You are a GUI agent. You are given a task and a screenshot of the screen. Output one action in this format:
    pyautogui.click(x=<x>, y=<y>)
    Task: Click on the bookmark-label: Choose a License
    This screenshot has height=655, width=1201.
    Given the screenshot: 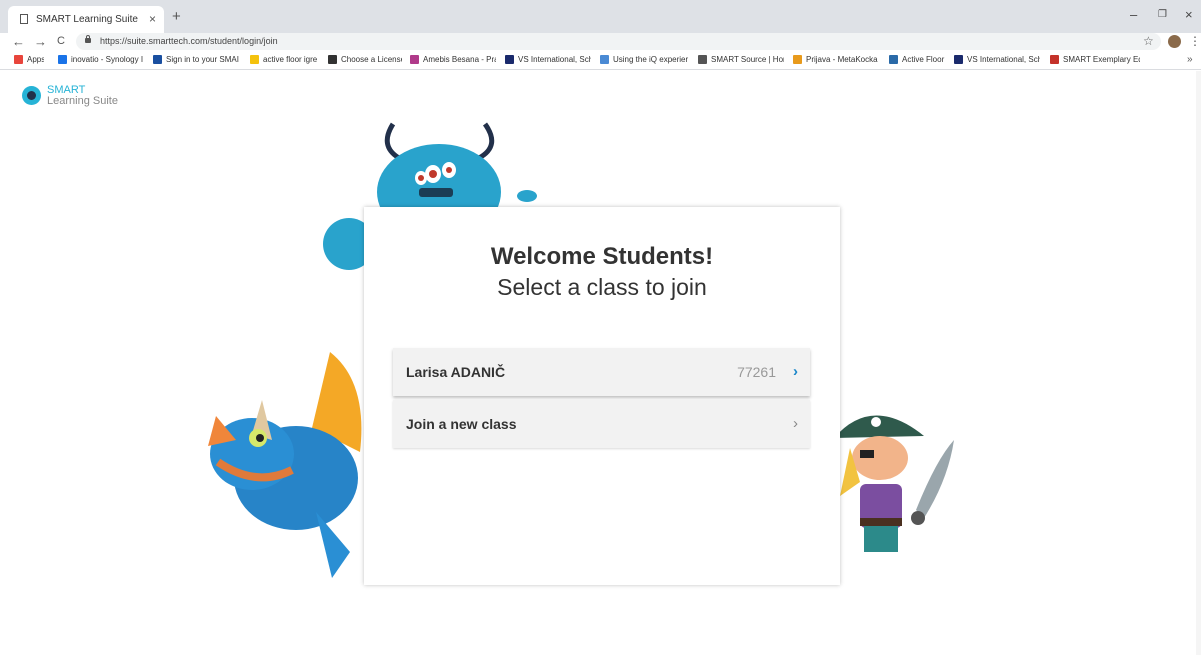 What is the action you would take?
    pyautogui.click(x=371, y=59)
    